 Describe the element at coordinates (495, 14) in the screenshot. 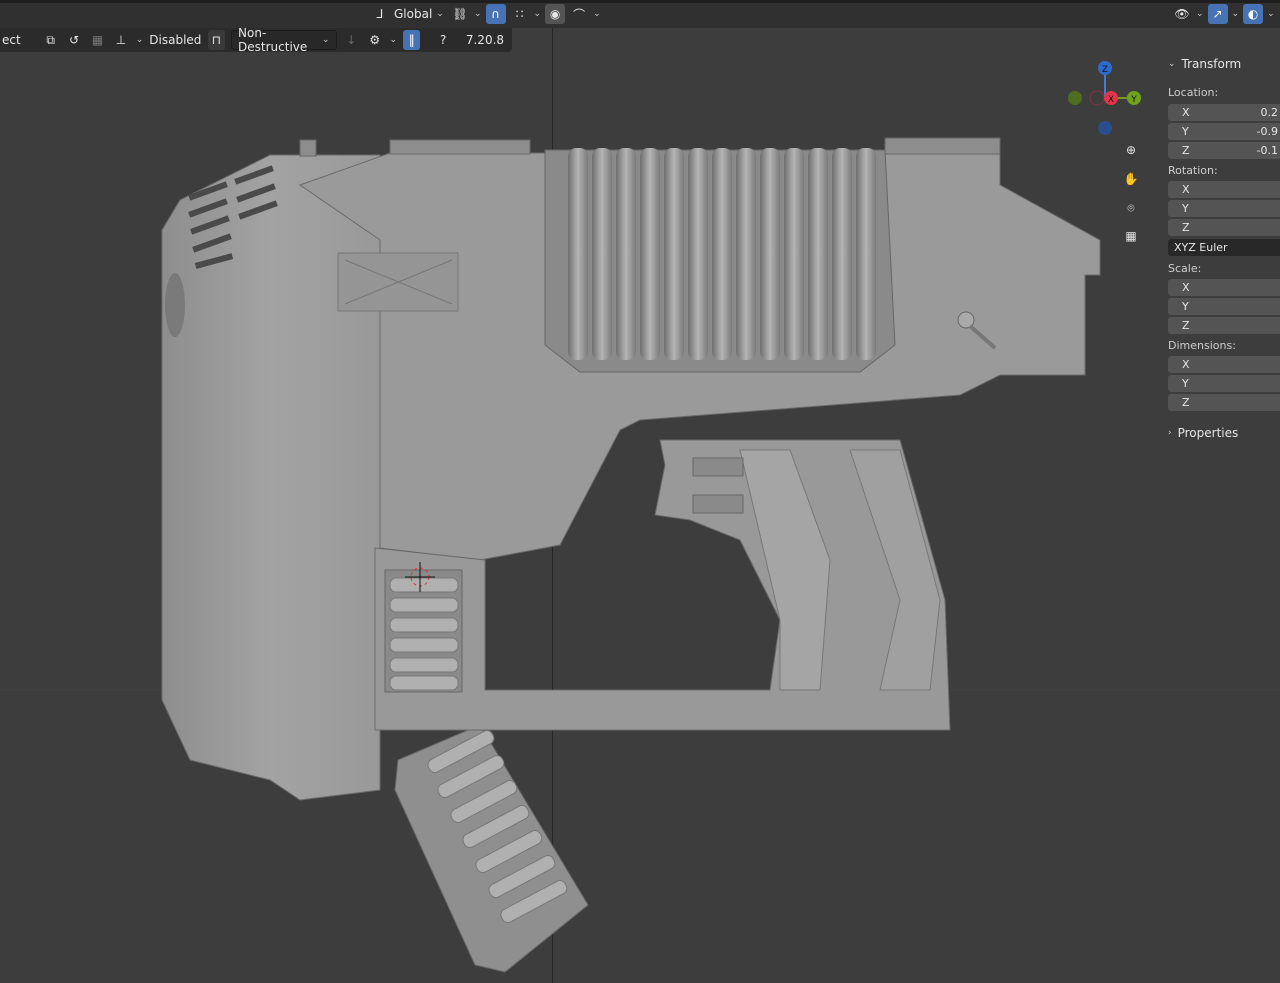

I see `snap-magnet-icon: ∩` at that location.